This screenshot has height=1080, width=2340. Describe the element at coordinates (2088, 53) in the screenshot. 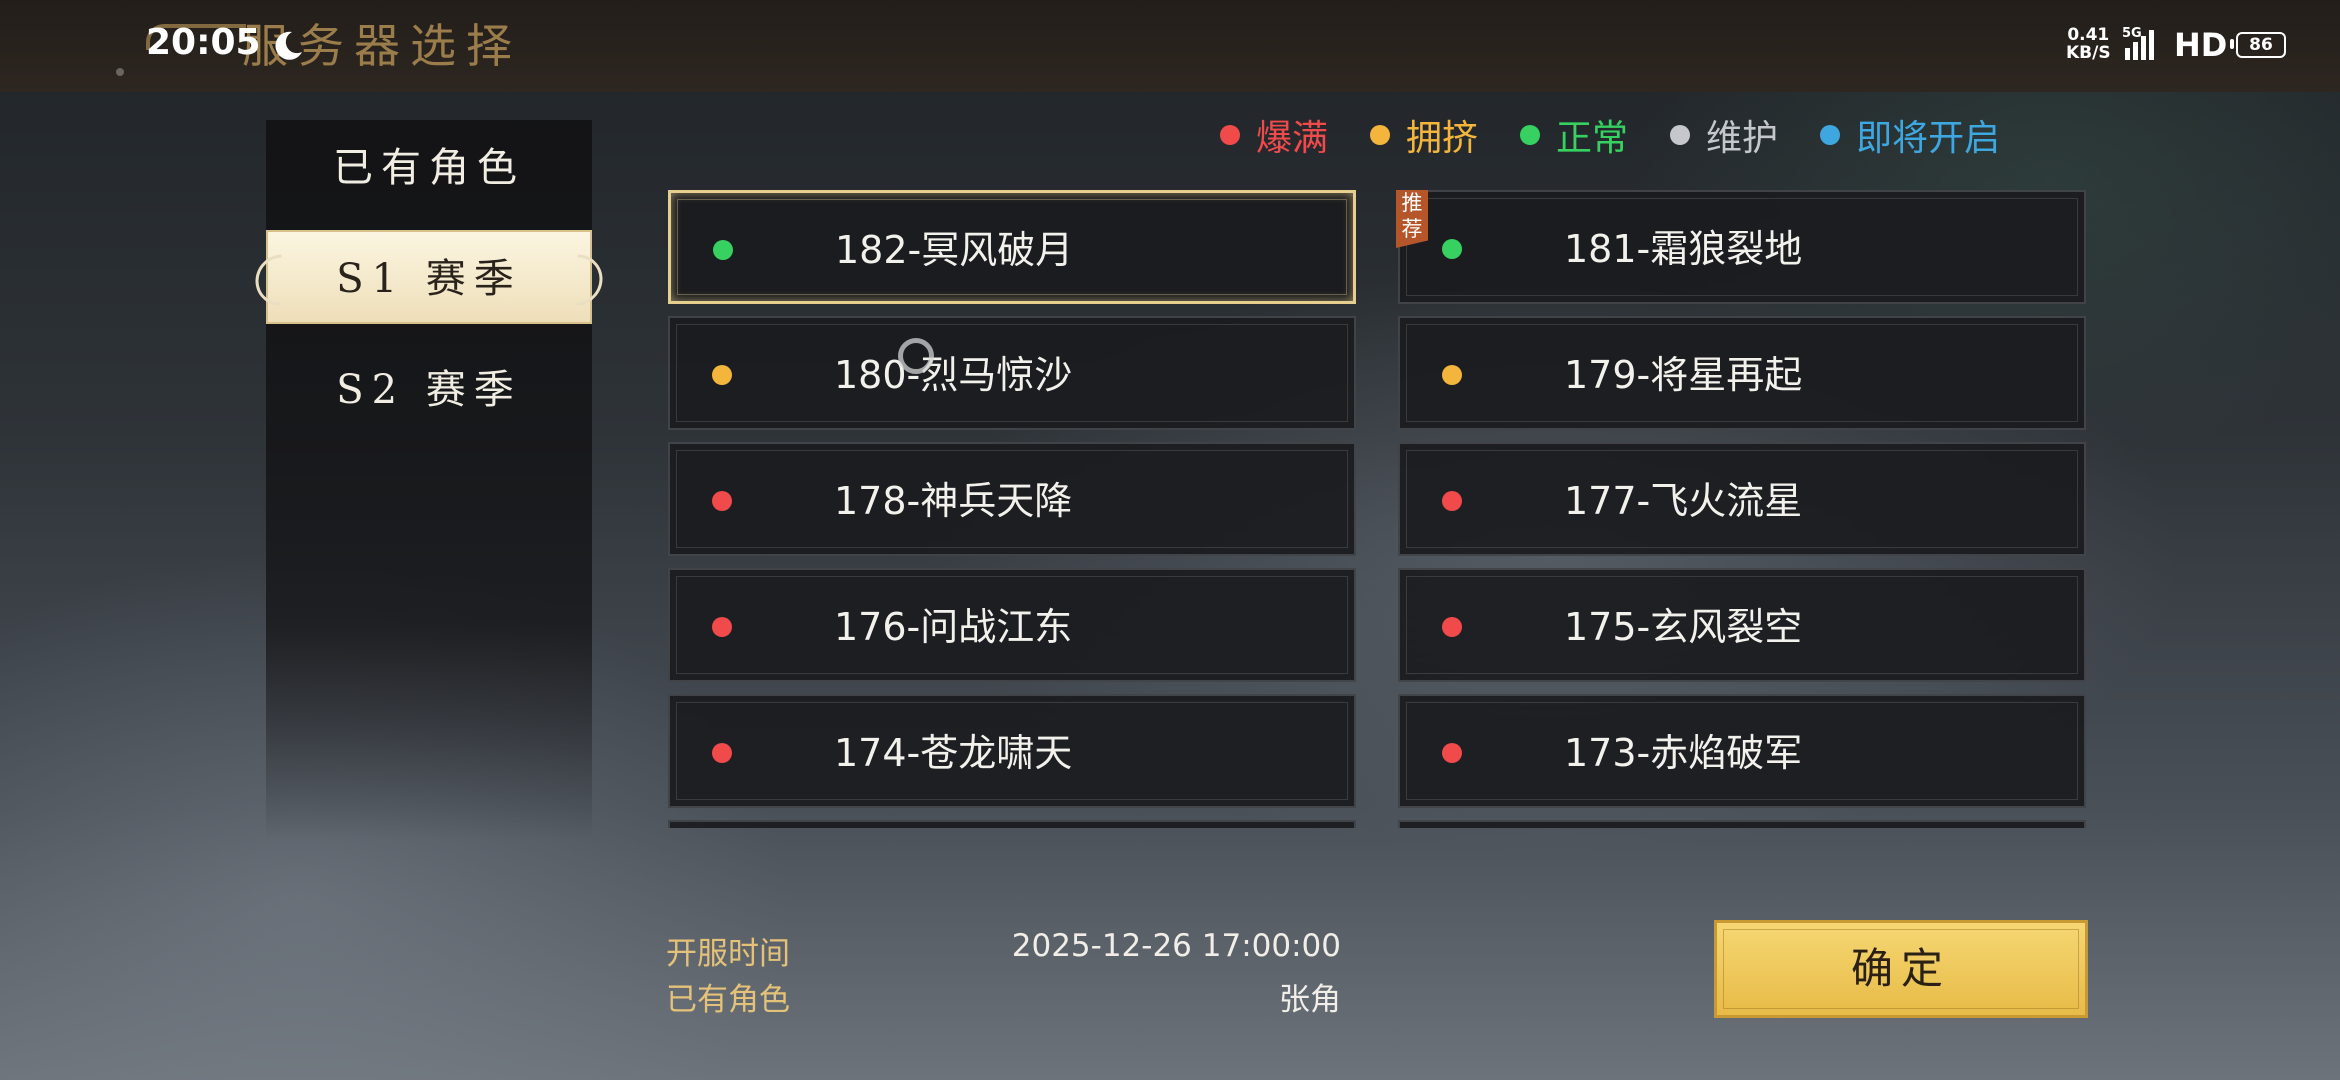

I see `net-speed-unit: KB/S` at that location.